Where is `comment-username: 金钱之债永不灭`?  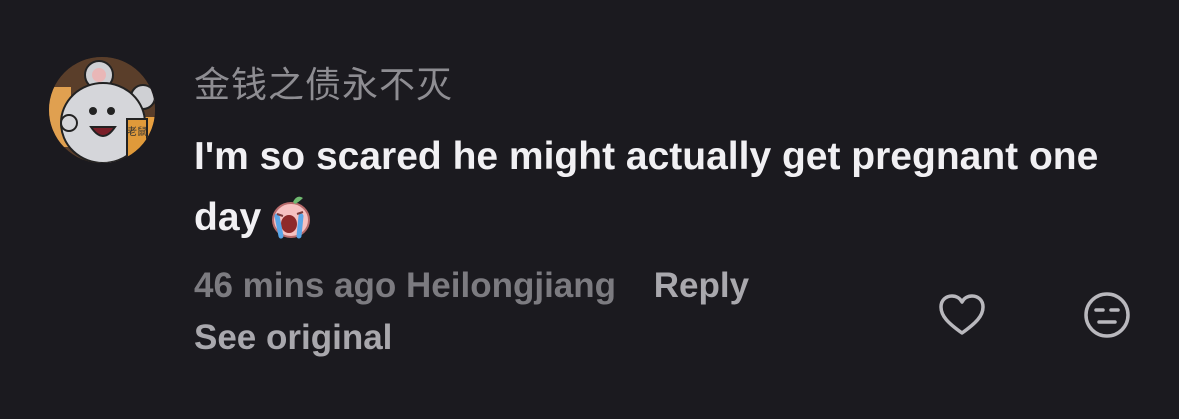 comment-username: 金钱之债永不灭 is located at coordinates (323, 86).